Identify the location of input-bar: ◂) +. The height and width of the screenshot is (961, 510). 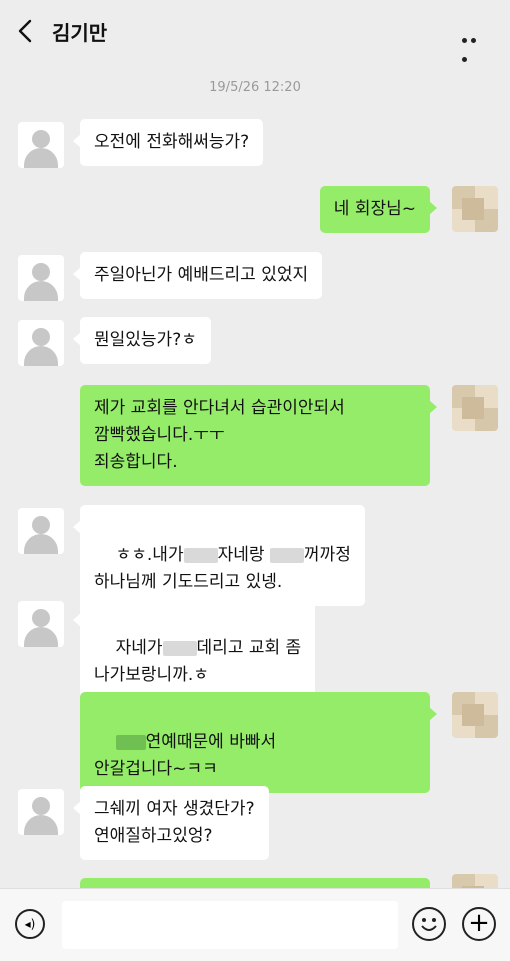
(255, 924).